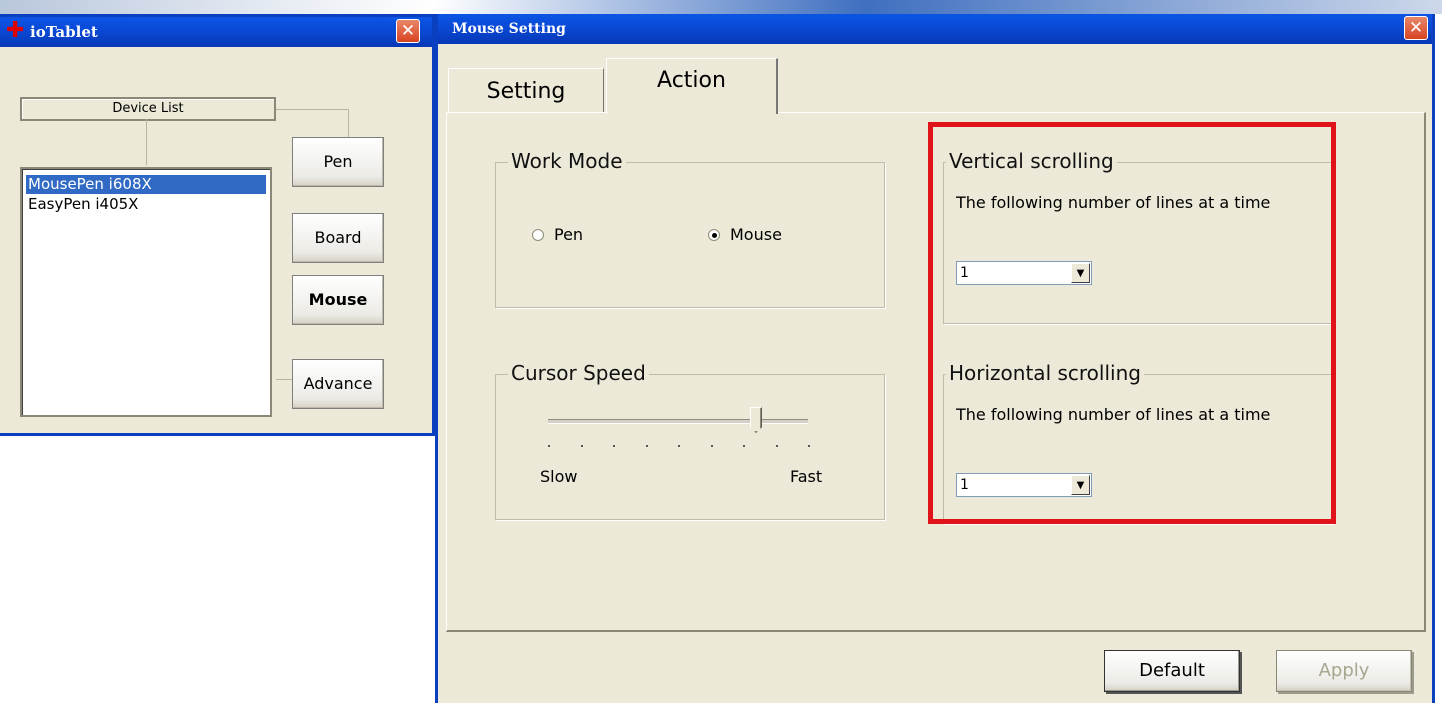 This screenshot has height=703, width=1442. Describe the element at coordinates (559, 476) in the screenshot. I see `cursor-speed-slow-label: Slow` at that location.